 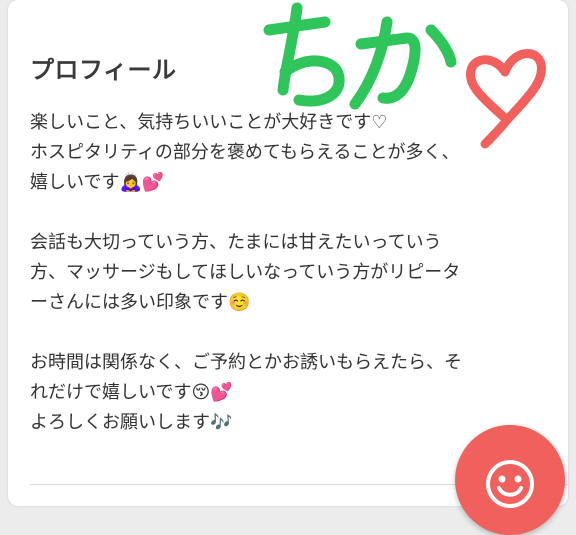 I want to click on profile-line: 会話も大切っていう方、たまには甘えたいっていう, so click(x=236, y=242).